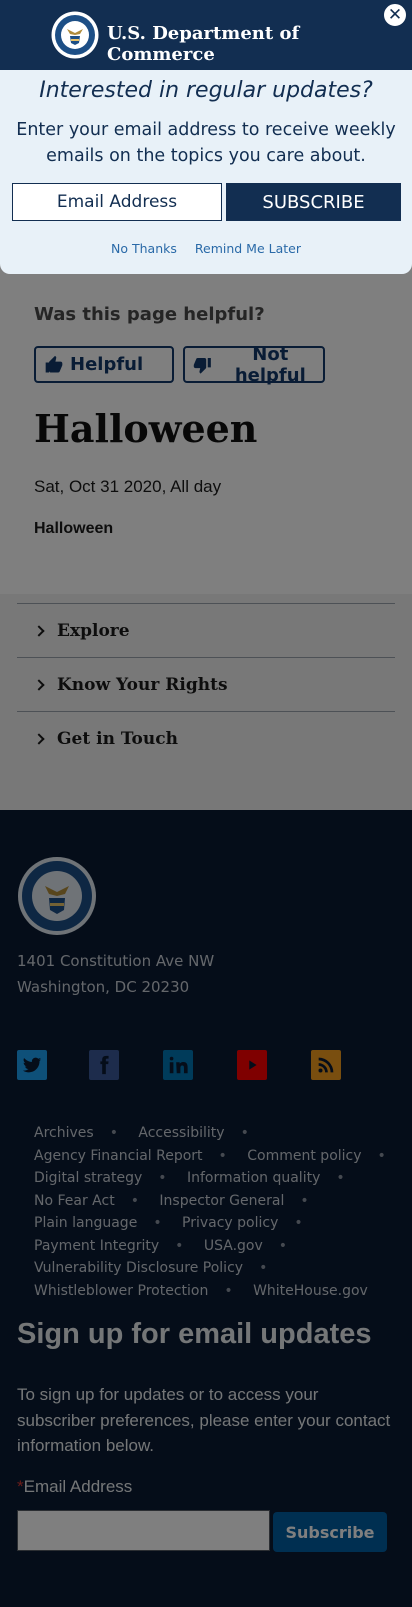 This screenshot has width=412, height=1607. Describe the element at coordinates (144, 248) in the screenshot. I see `no-thanks-link: No Thanks` at that location.